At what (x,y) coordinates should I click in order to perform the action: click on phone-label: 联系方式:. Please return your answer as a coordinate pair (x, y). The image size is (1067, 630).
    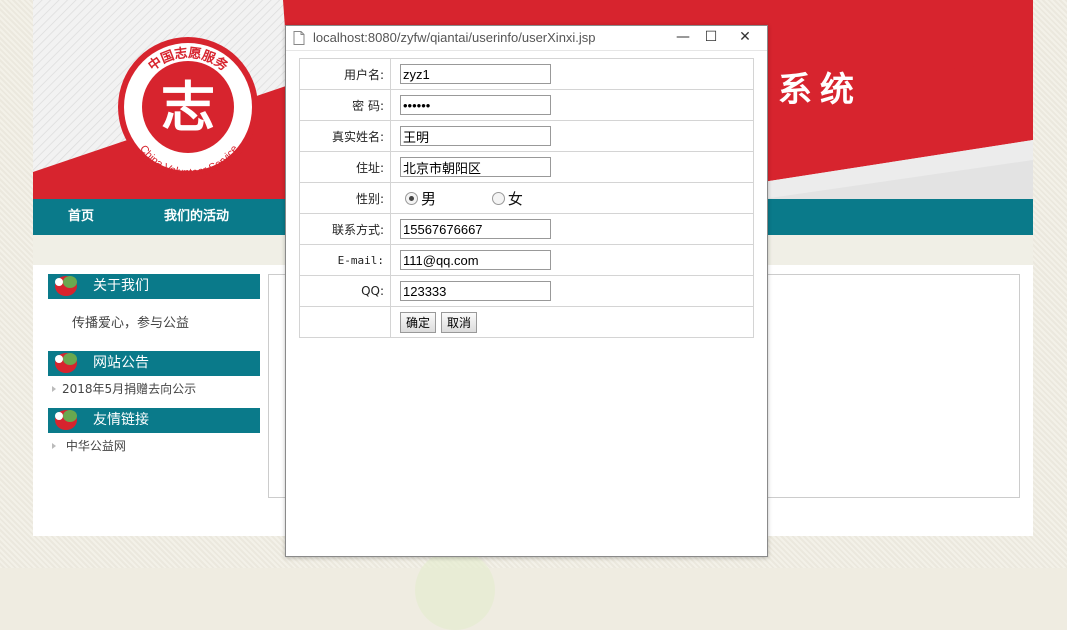
    Looking at the image, I should click on (345, 229).